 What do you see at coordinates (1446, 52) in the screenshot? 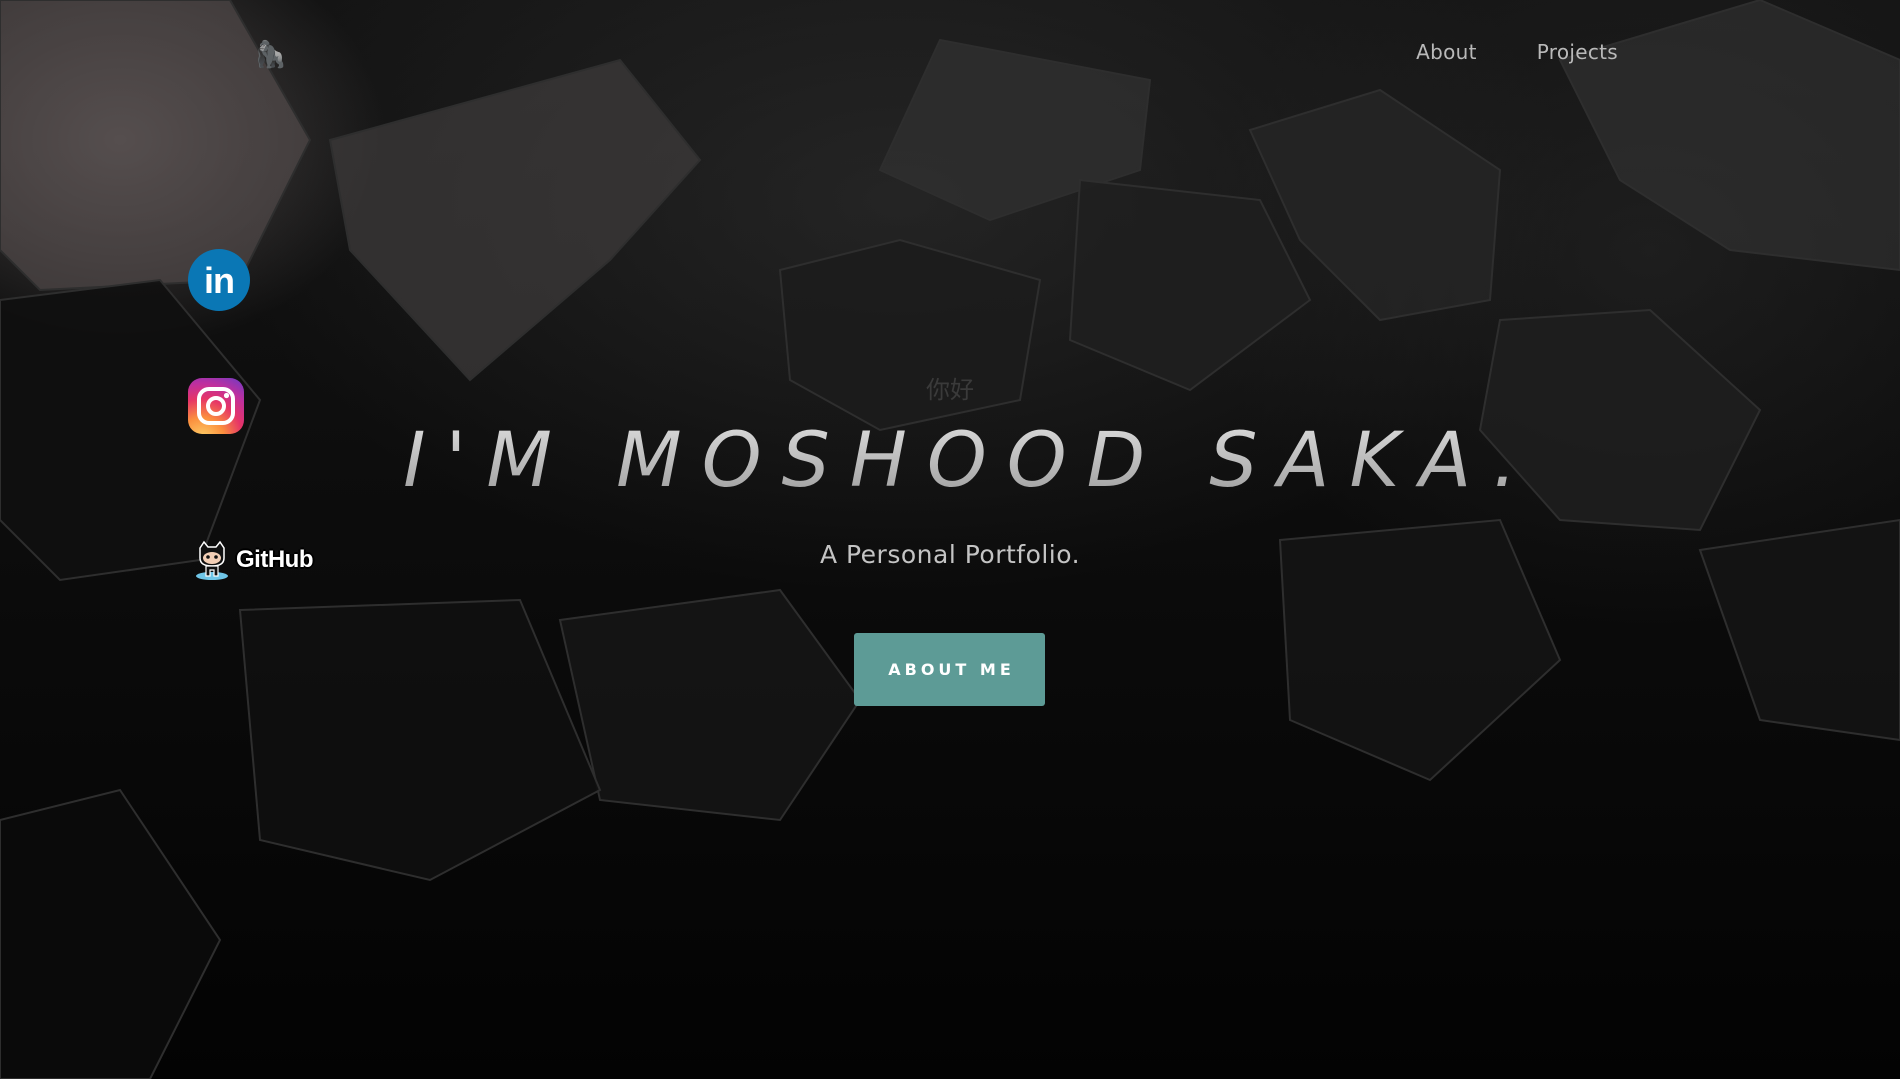
I see `nav-link-about: About` at bounding box center [1446, 52].